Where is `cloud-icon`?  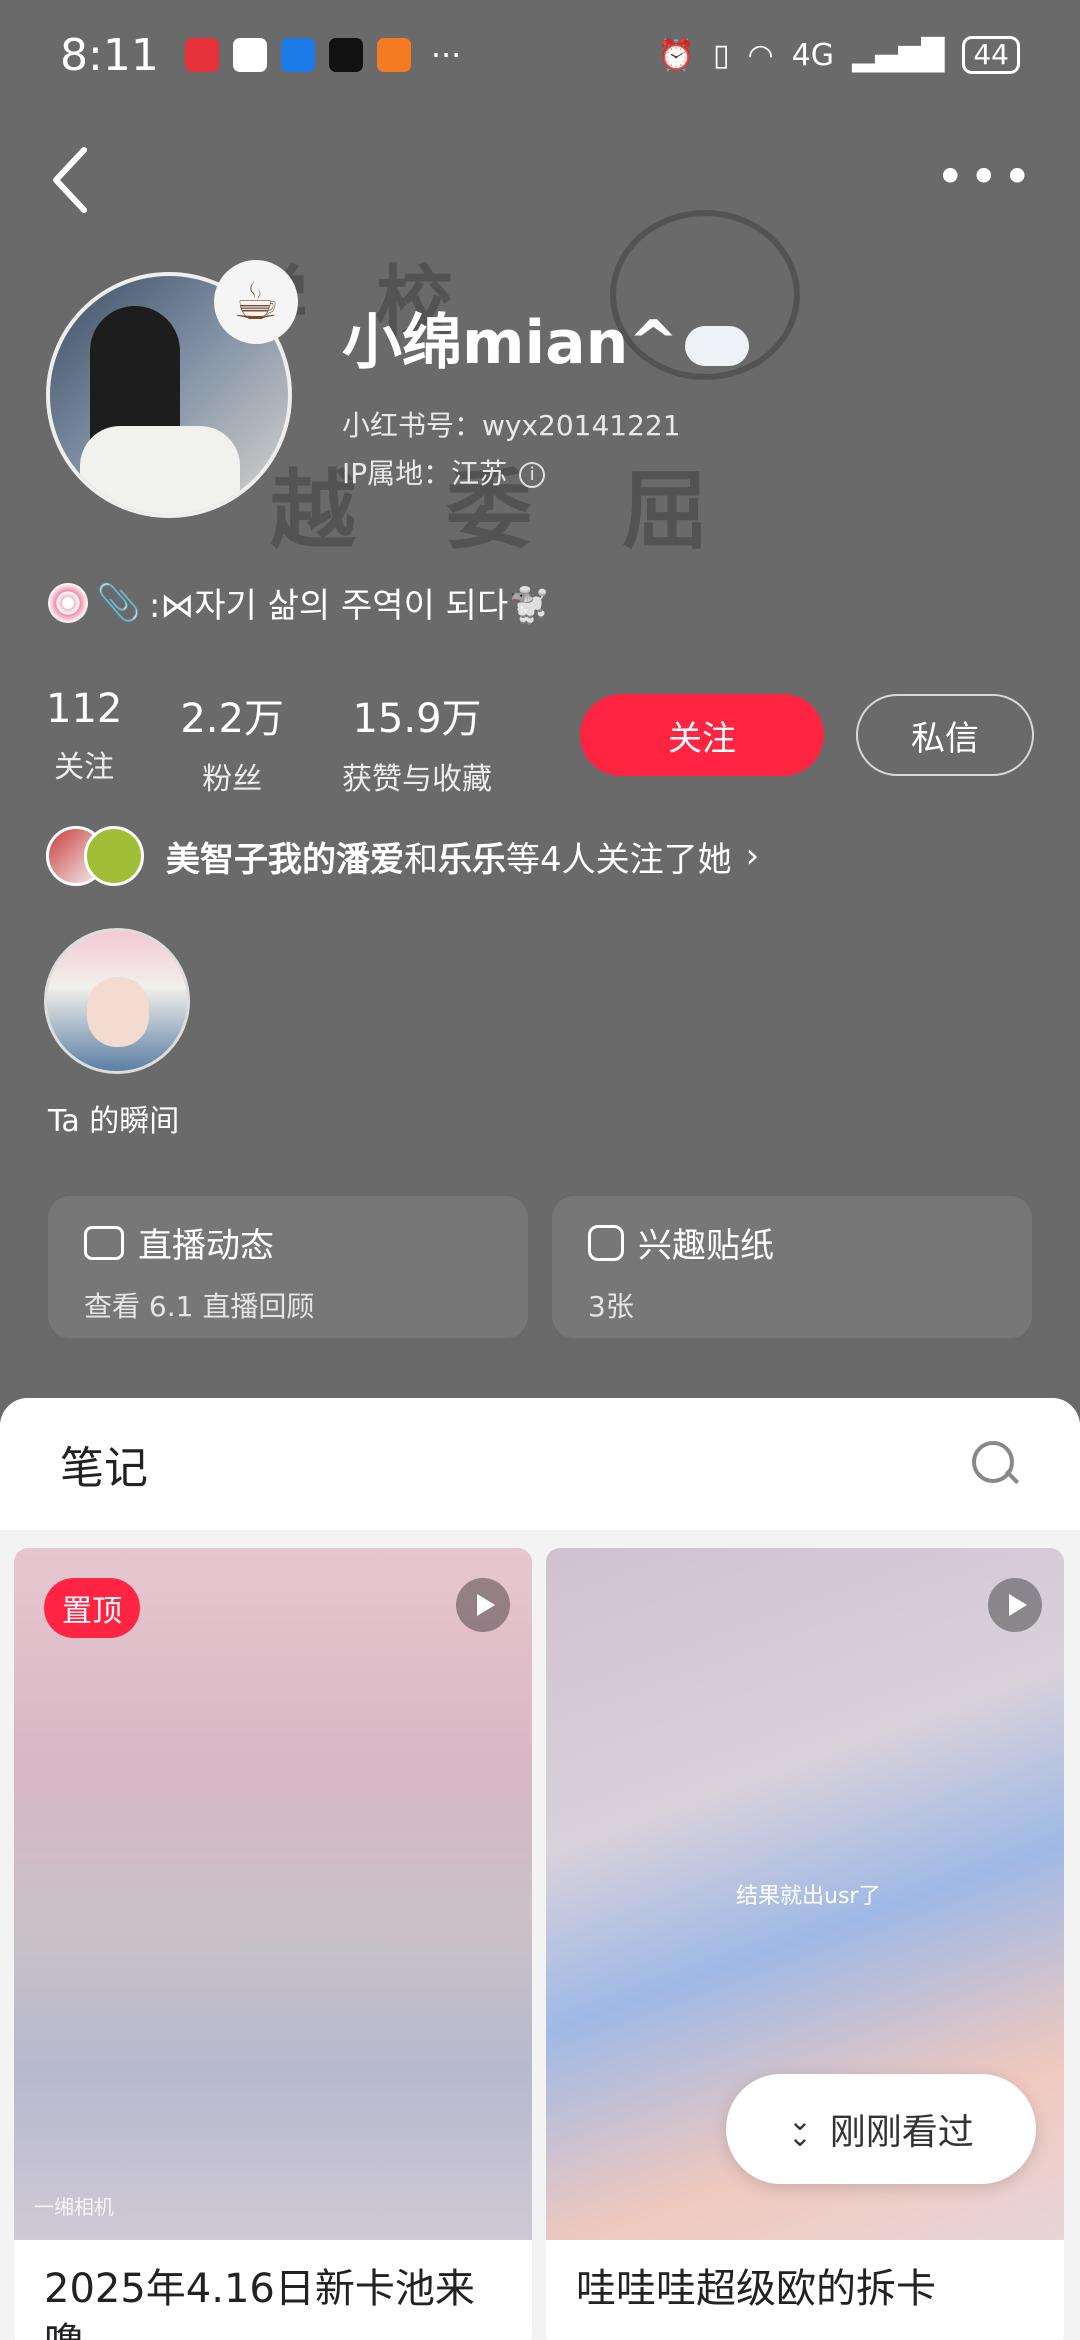
cloud-icon is located at coordinates (716, 346).